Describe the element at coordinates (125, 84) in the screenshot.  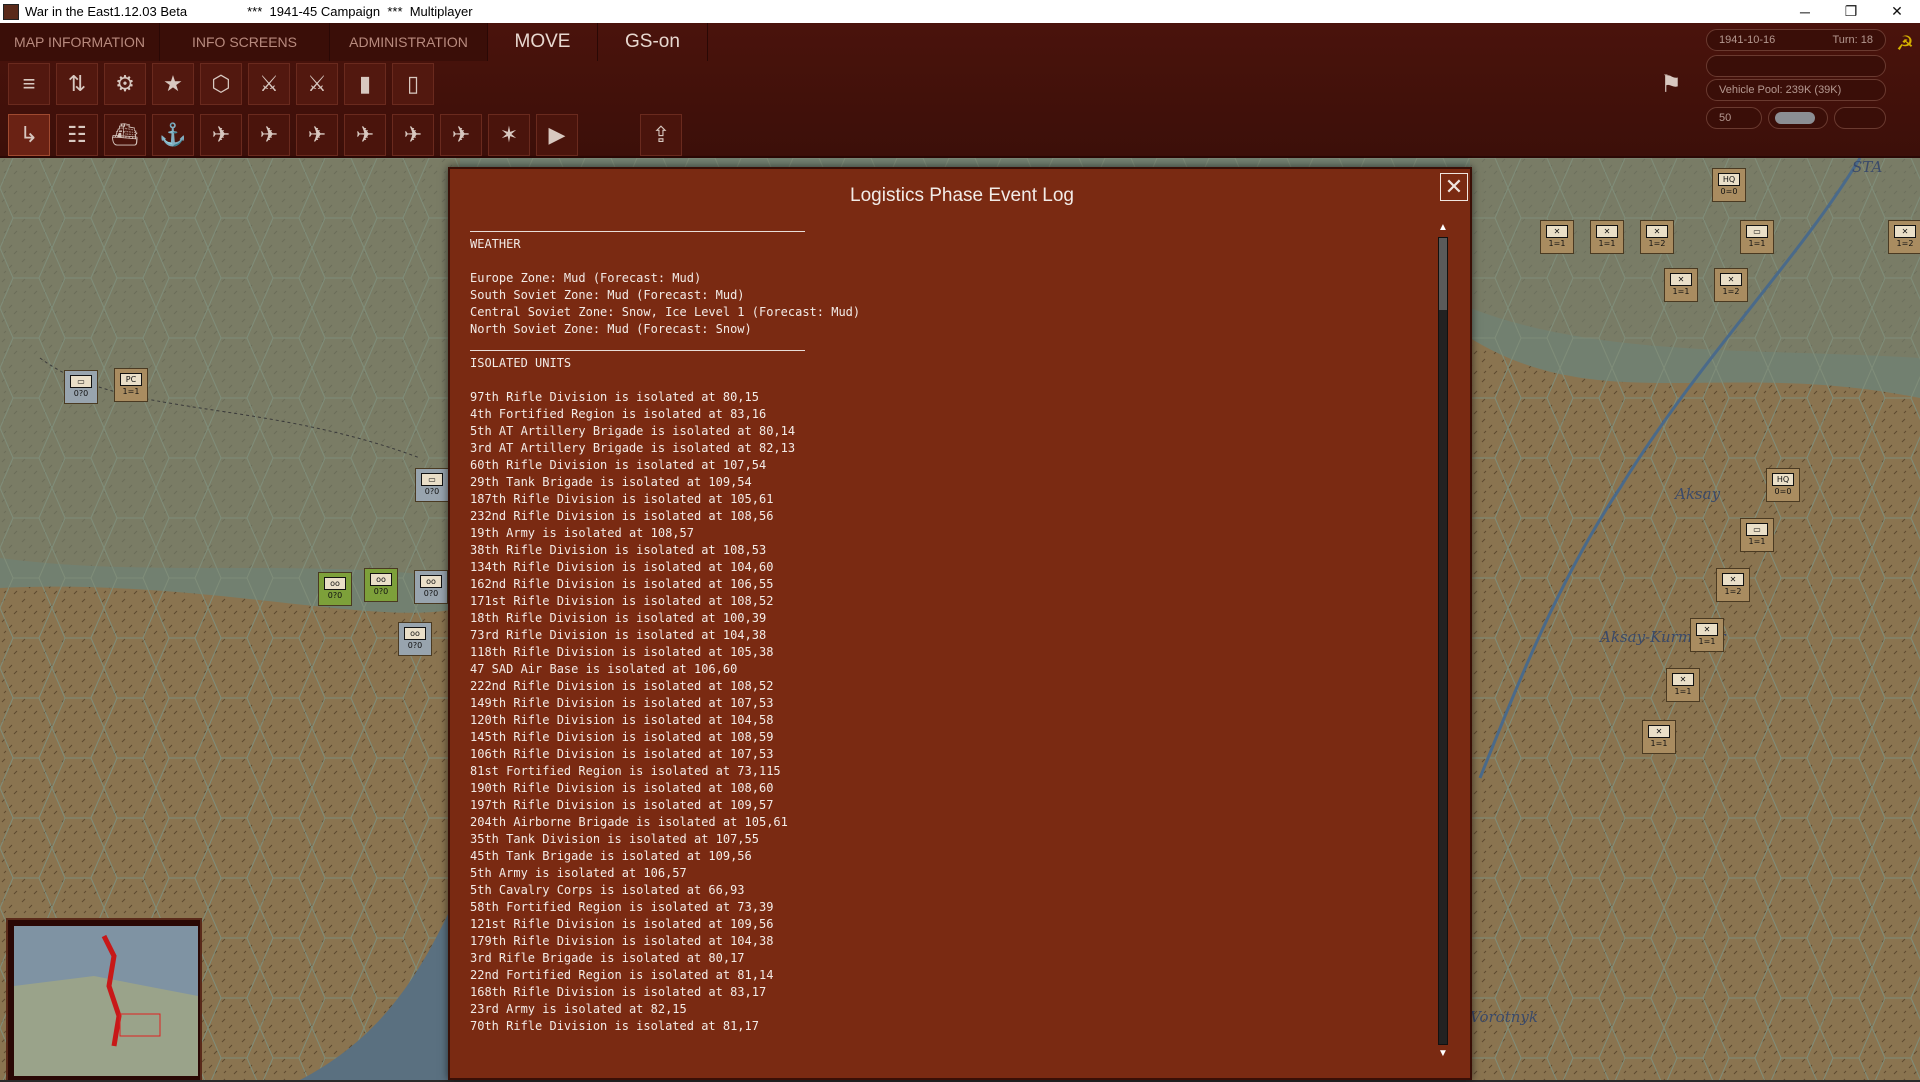
I see `gear-icon: ⚙` at that location.